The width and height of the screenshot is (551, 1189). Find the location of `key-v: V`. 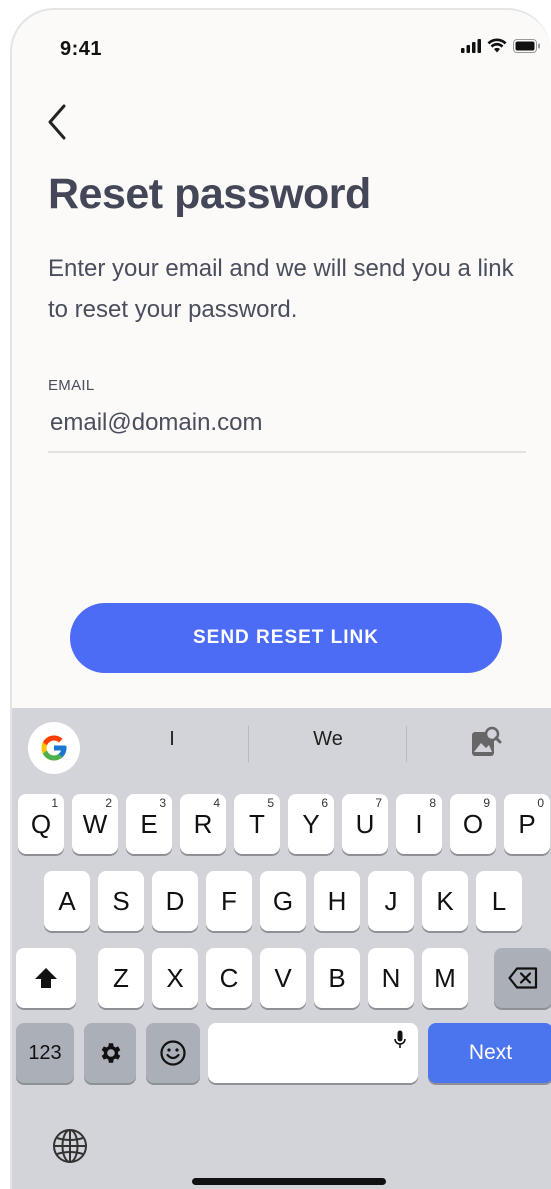

key-v: V is located at coordinates (283, 978).